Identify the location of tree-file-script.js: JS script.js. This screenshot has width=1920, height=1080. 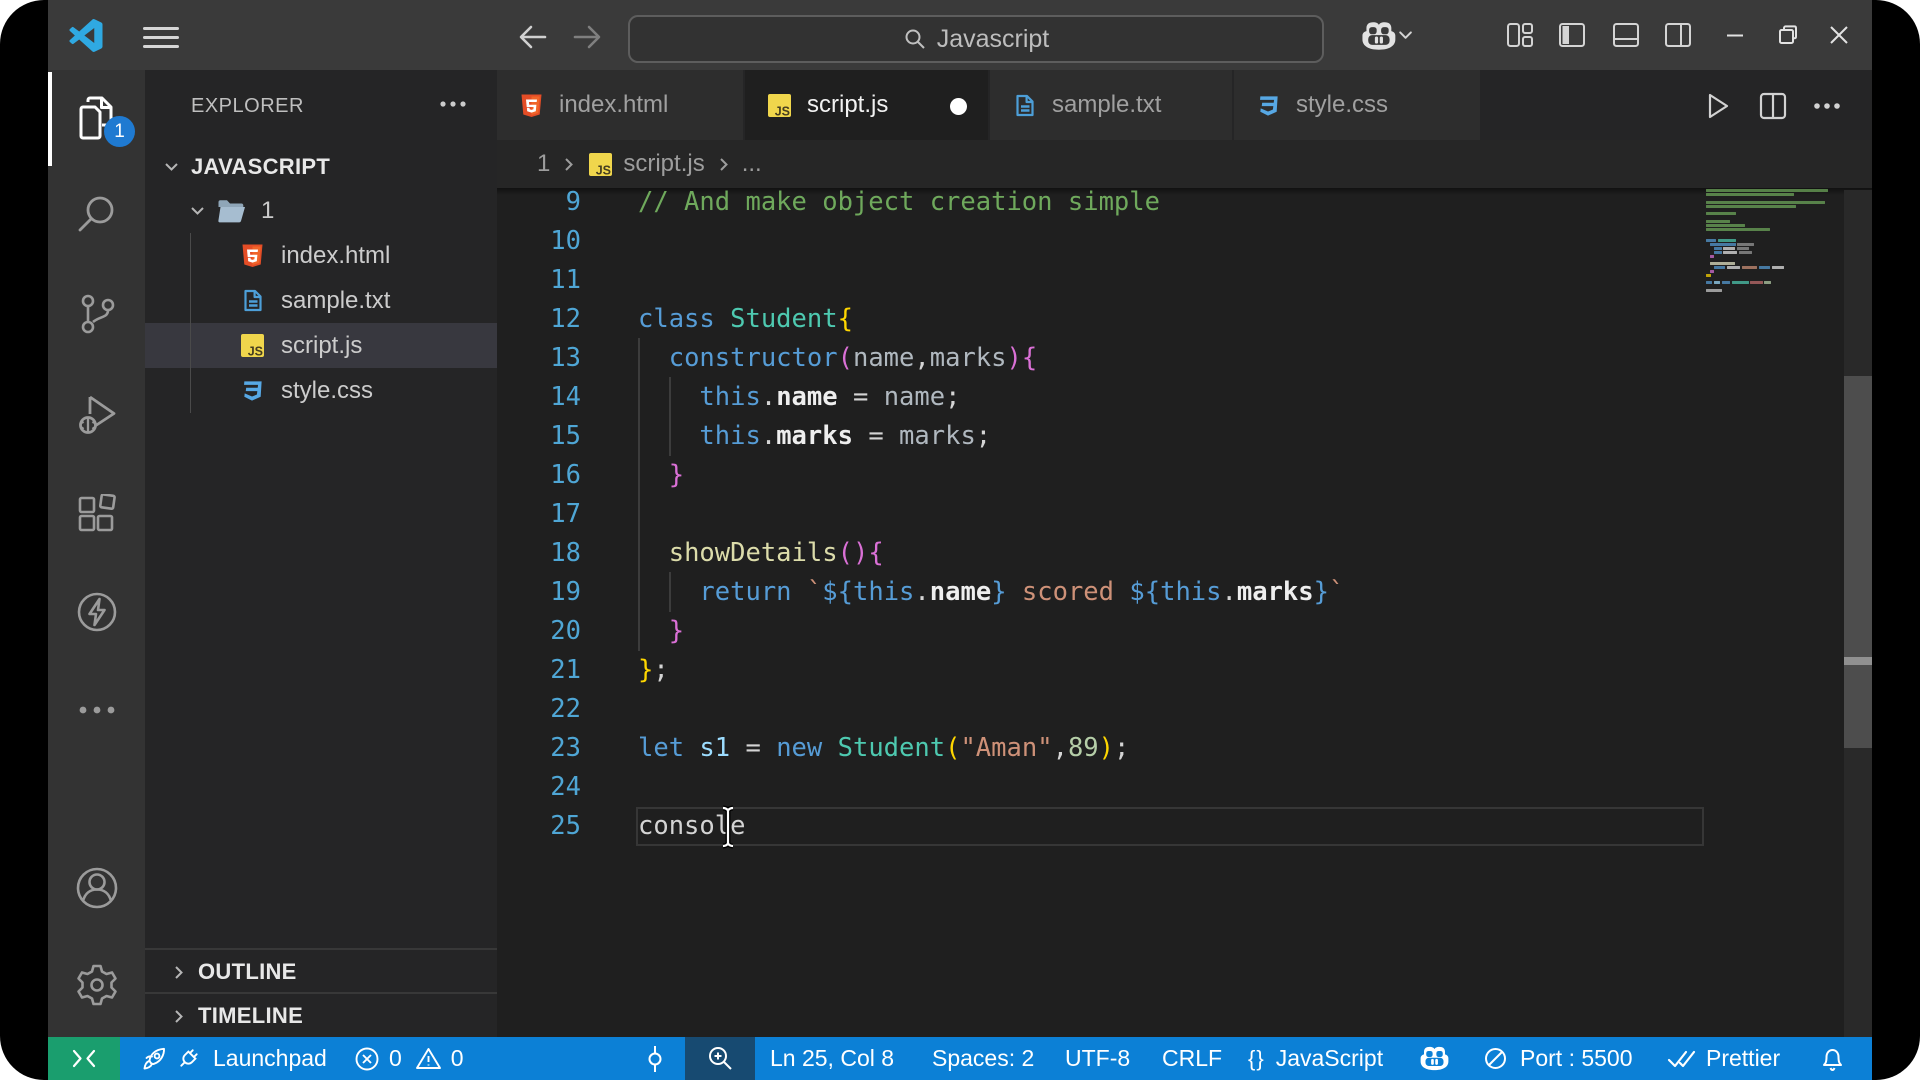
(321, 345).